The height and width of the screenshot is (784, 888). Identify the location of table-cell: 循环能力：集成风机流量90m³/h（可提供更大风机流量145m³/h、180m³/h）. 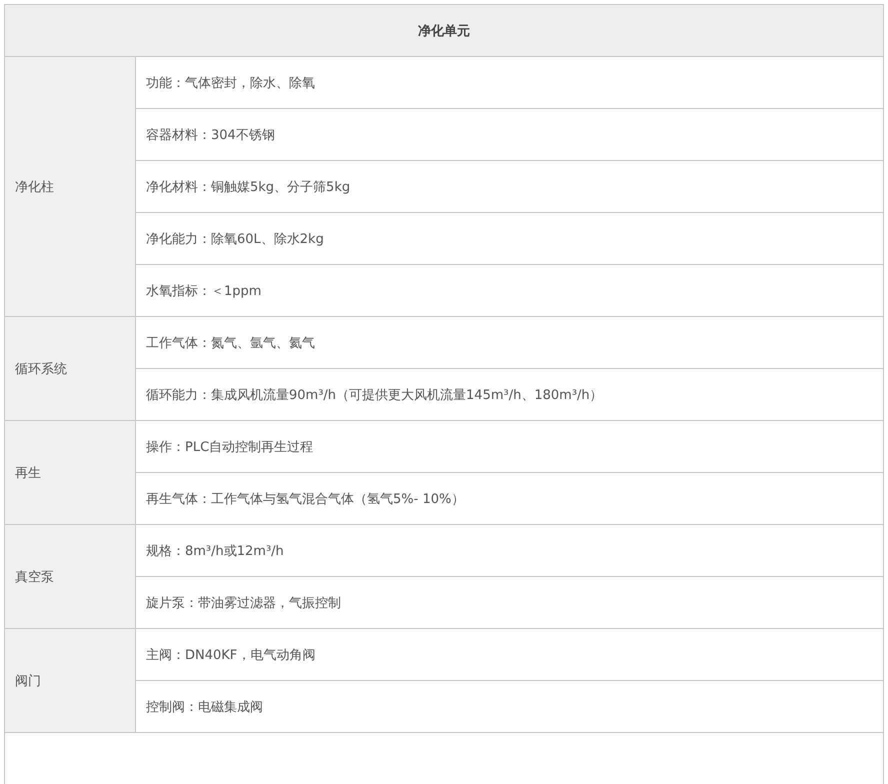
(510, 394).